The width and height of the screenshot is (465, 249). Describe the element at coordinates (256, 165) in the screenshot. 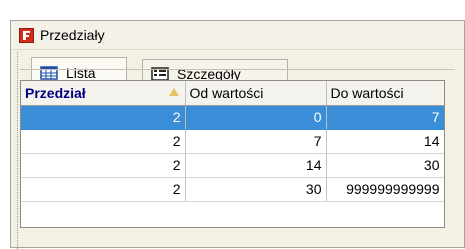

I see `cell-od-wartosci: 14` at that location.